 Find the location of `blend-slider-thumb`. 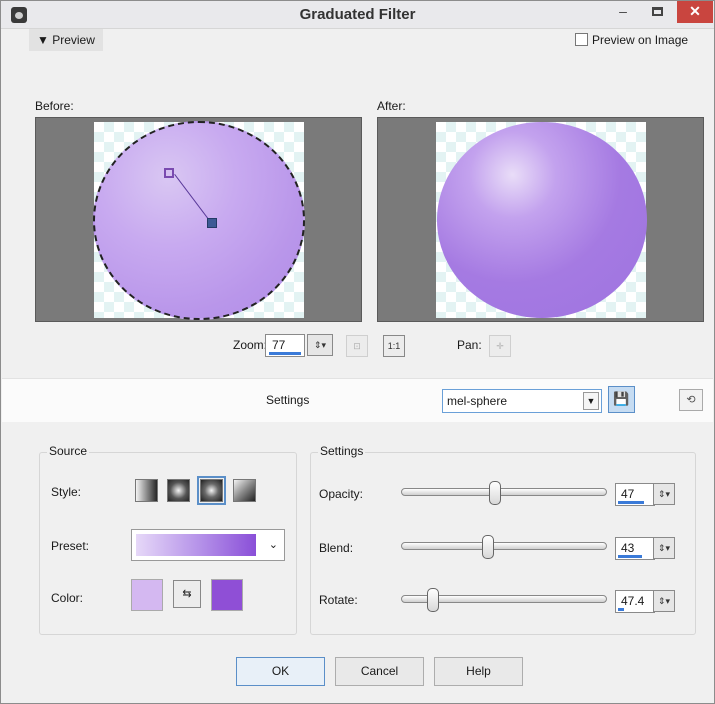

blend-slider-thumb is located at coordinates (488, 547).